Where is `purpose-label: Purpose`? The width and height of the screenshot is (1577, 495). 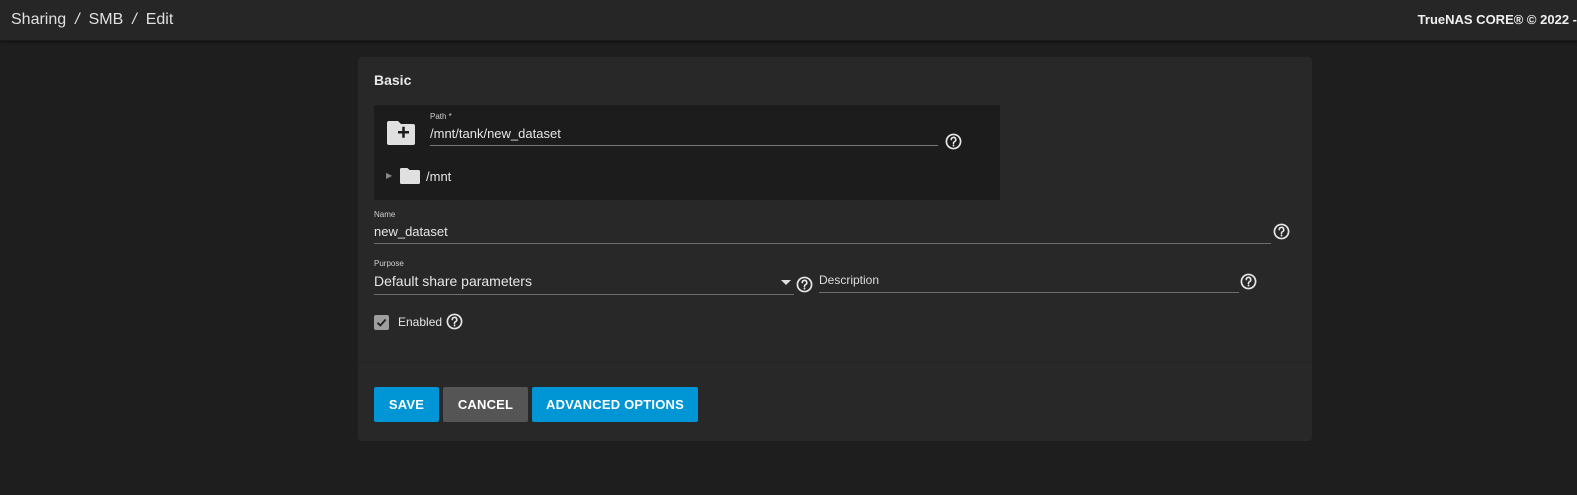
purpose-label: Purpose is located at coordinates (389, 263).